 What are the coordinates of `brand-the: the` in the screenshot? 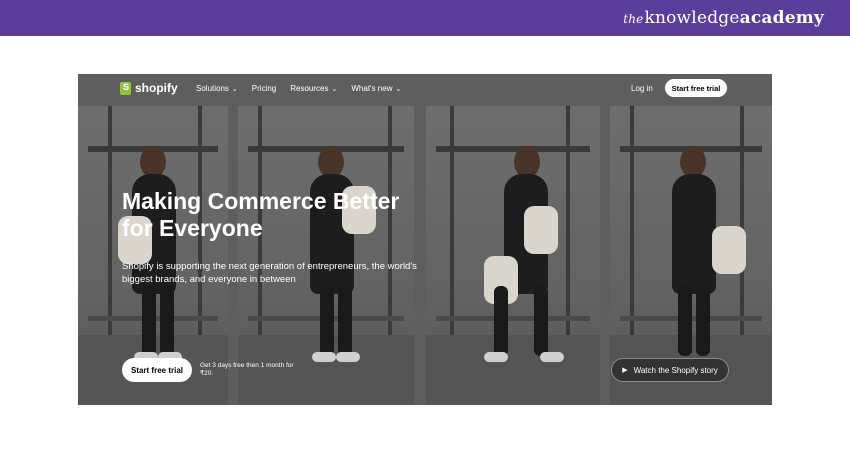 It's located at (633, 19).